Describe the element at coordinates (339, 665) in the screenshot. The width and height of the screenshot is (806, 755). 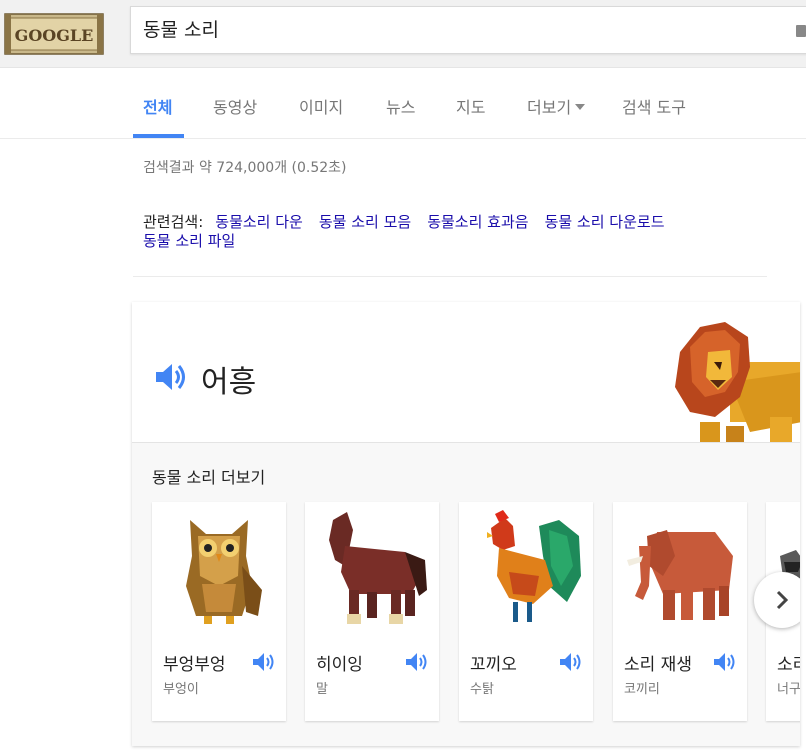
I see `animal-sound-name: 히이잉` at that location.